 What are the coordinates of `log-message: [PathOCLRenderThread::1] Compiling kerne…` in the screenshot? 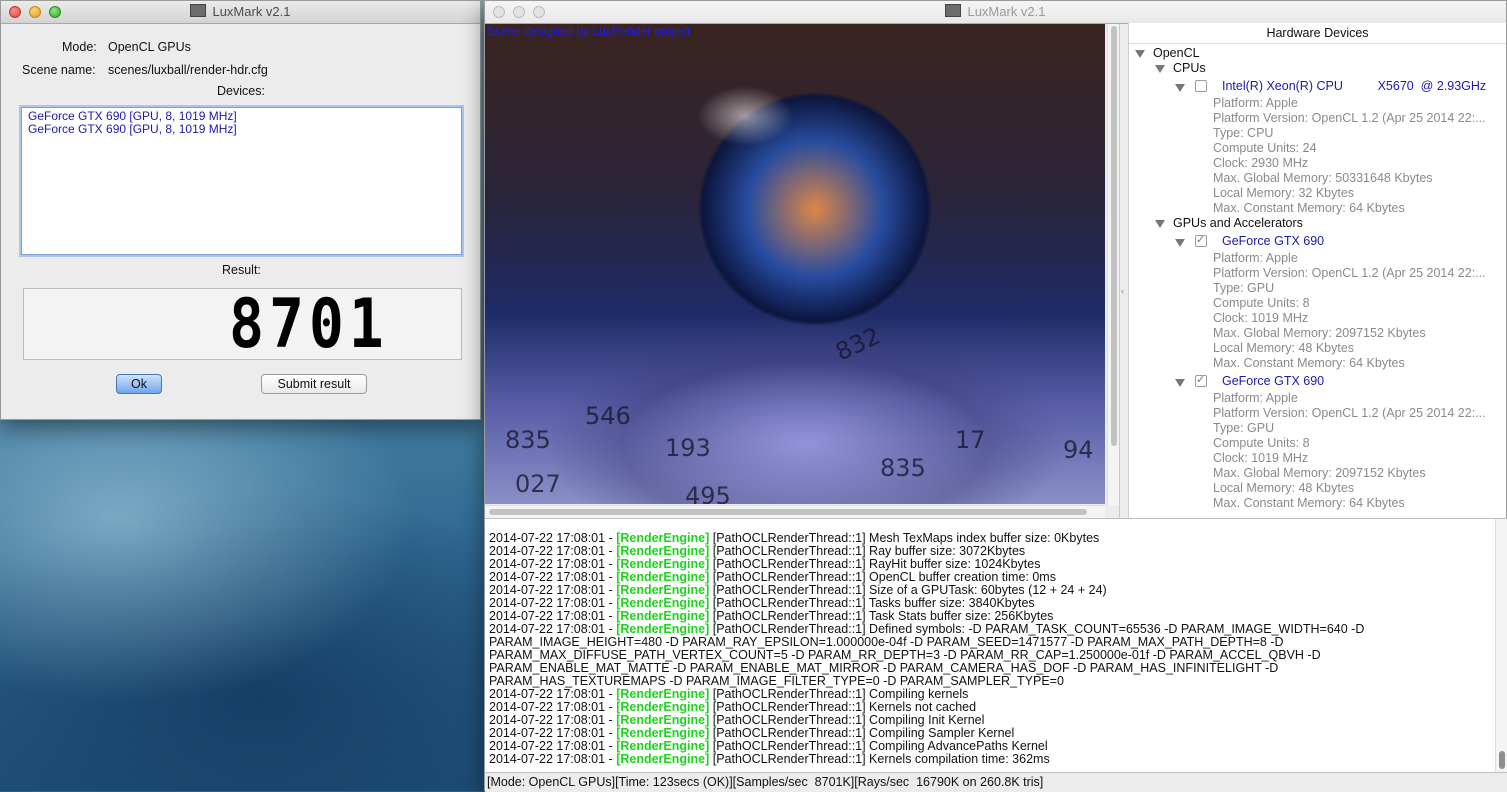 It's located at (839, 694).